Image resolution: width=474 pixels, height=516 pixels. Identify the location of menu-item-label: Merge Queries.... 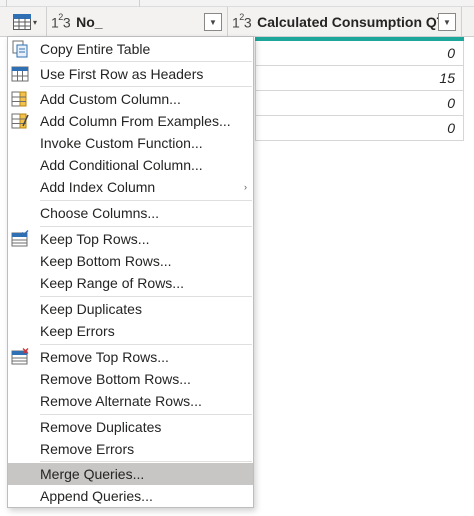
(92, 474).